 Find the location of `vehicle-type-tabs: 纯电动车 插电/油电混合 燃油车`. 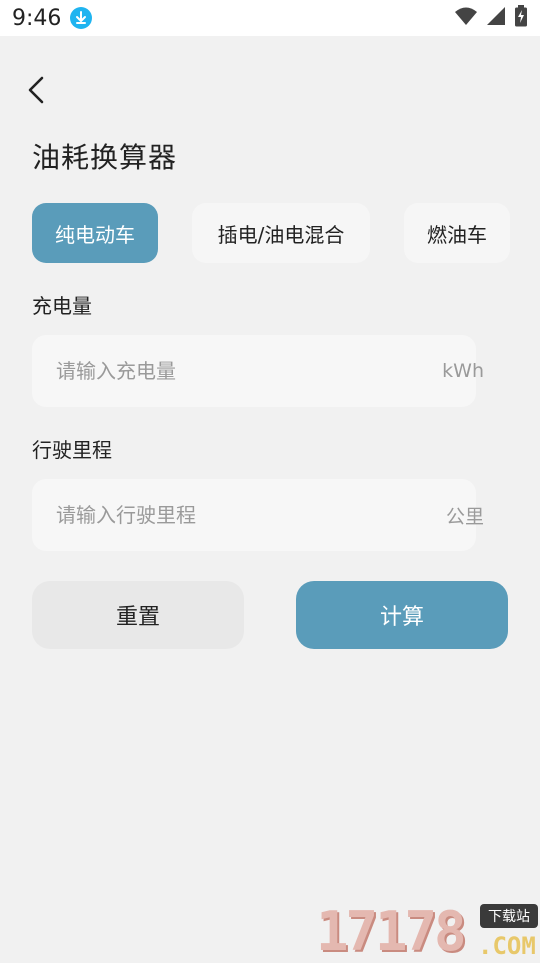

vehicle-type-tabs: 纯电动车 插电/油电混合 燃油车 is located at coordinates (271, 233).